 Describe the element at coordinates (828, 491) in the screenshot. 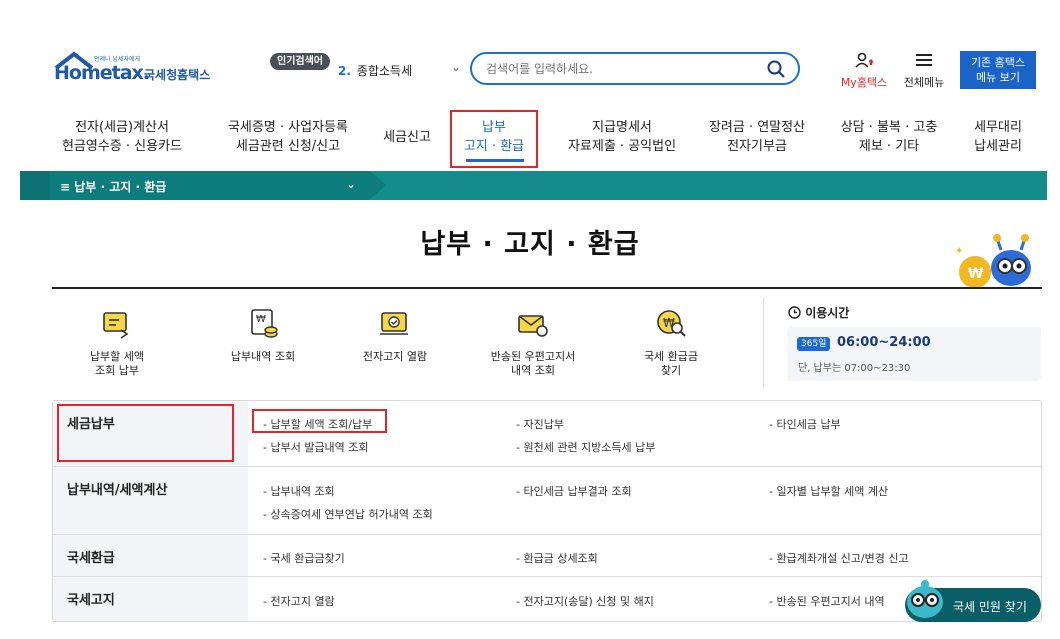

I see `menu-link: - 일자별 납부할 세액 계산` at that location.